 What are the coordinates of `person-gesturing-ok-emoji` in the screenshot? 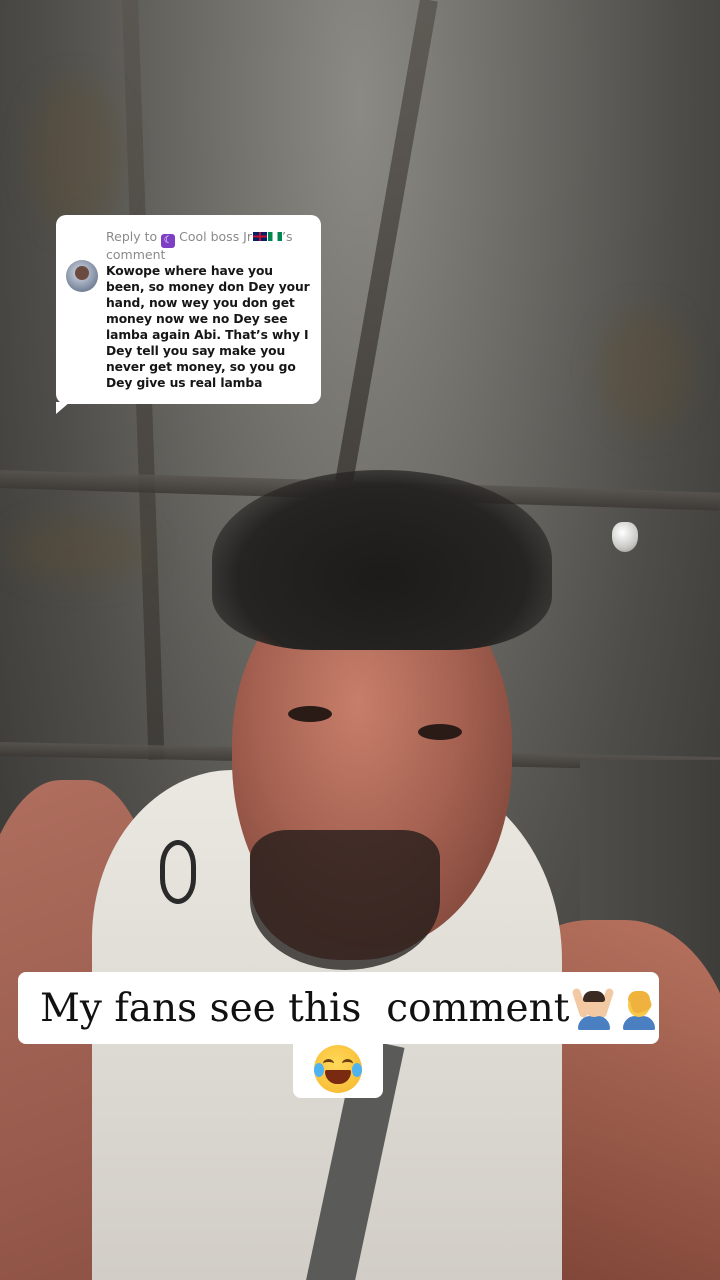 It's located at (593, 1008).